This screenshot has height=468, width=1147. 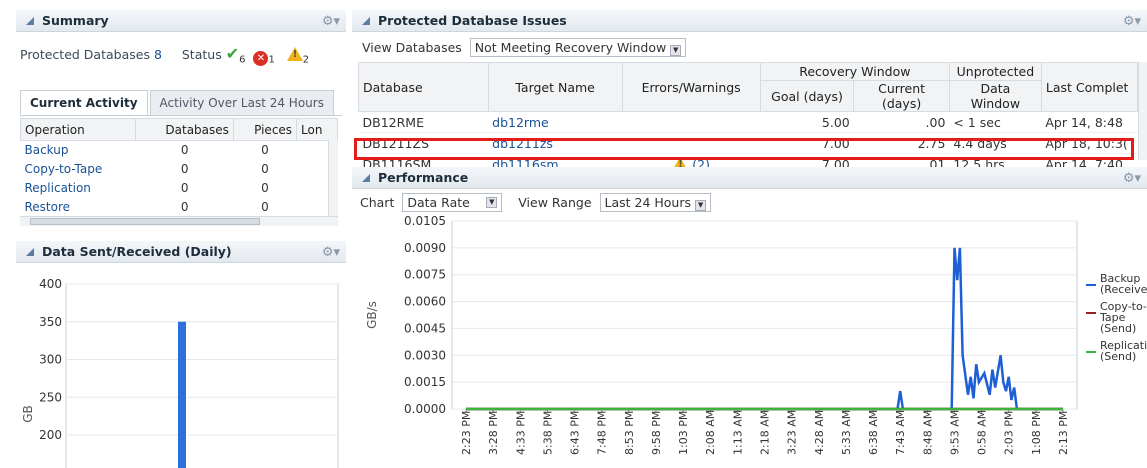 What do you see at coordinates (493, 433) in the screenshot?
I see `x-tick-label: 3:28 PM` at bounding box center [493, 433].